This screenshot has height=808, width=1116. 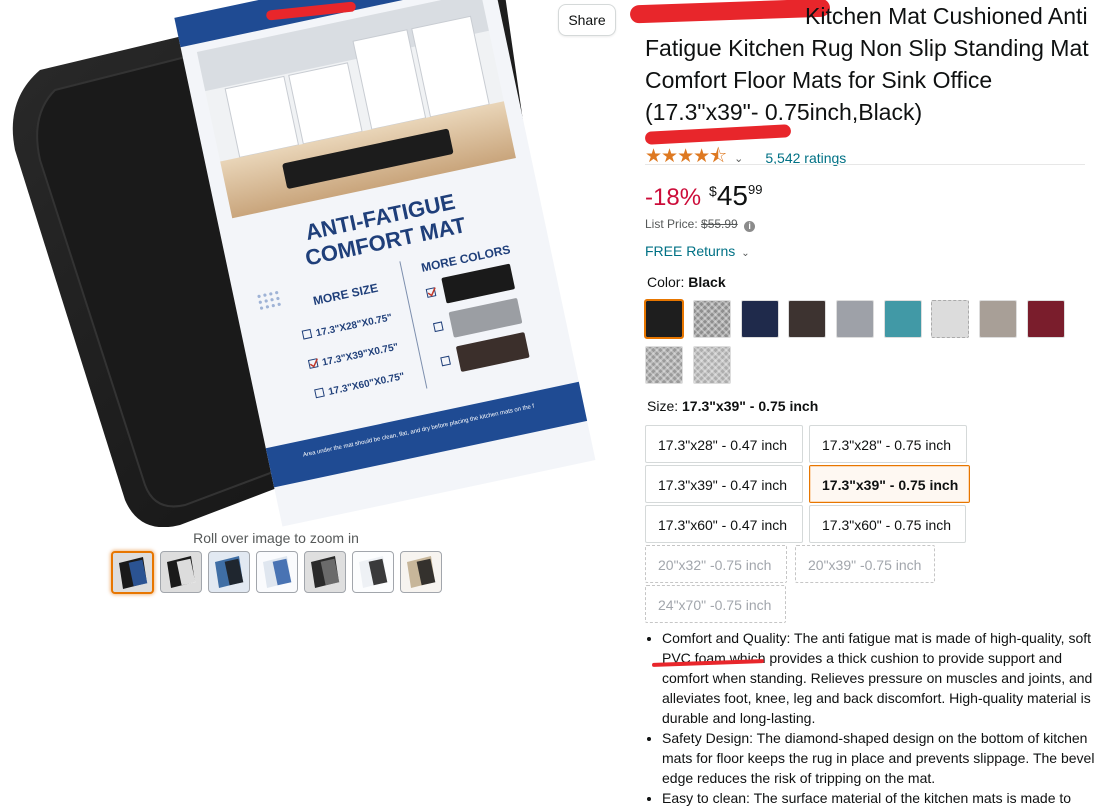 I want to click on price-whole: 45, so click(x=732, y=195).